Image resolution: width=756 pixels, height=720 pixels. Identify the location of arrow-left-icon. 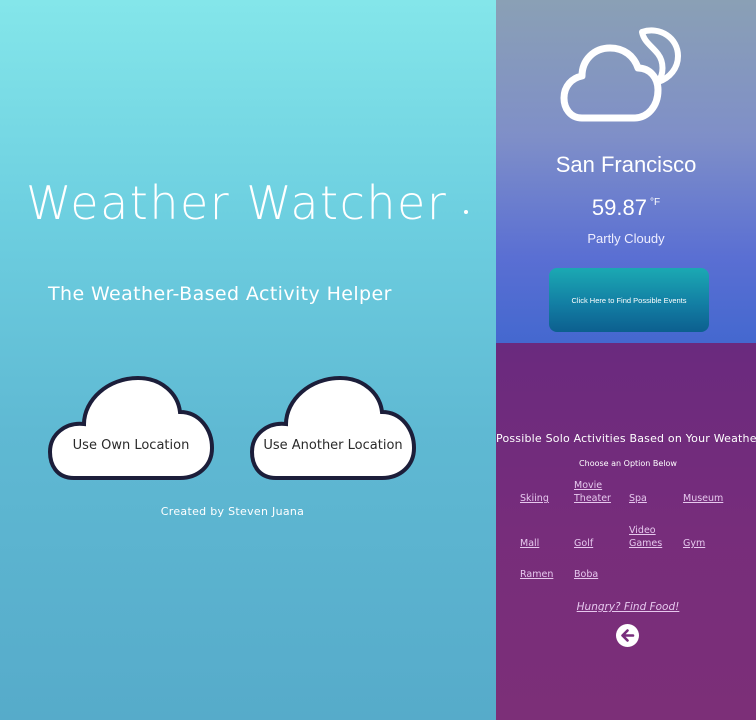
(628, 635).